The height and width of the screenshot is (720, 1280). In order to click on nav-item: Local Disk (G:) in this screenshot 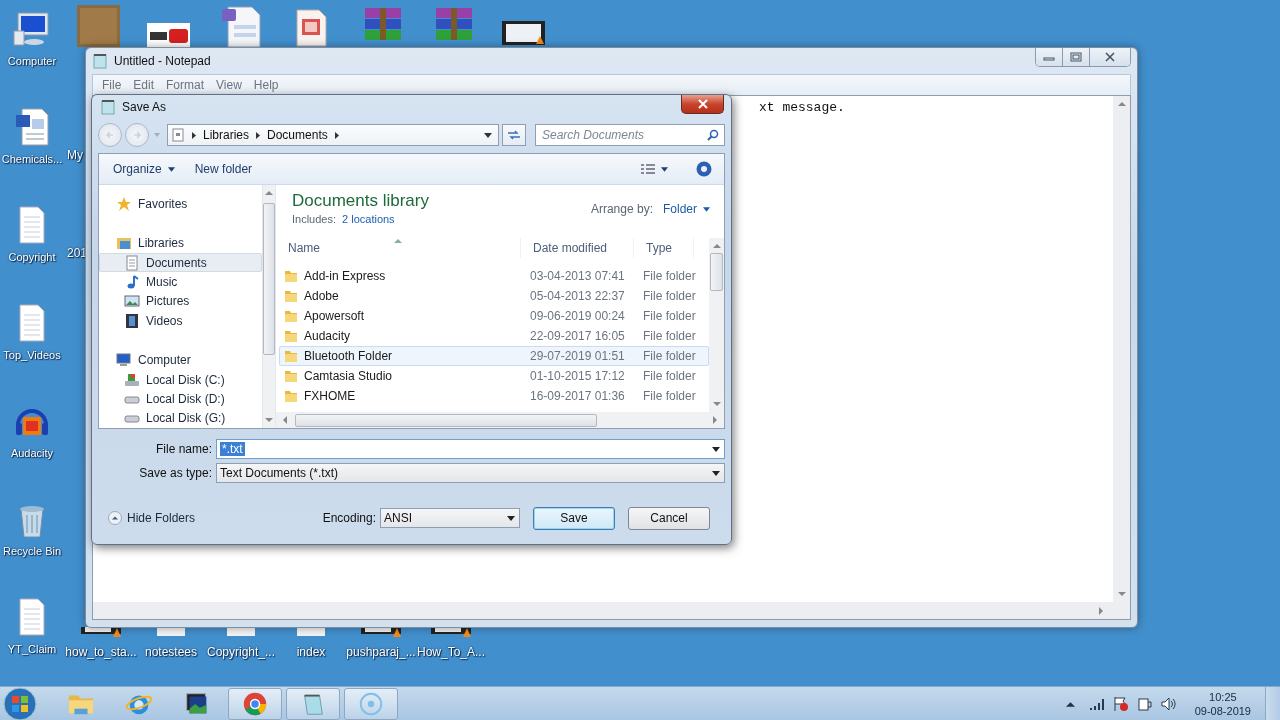, I will do `click(180, 418)`.